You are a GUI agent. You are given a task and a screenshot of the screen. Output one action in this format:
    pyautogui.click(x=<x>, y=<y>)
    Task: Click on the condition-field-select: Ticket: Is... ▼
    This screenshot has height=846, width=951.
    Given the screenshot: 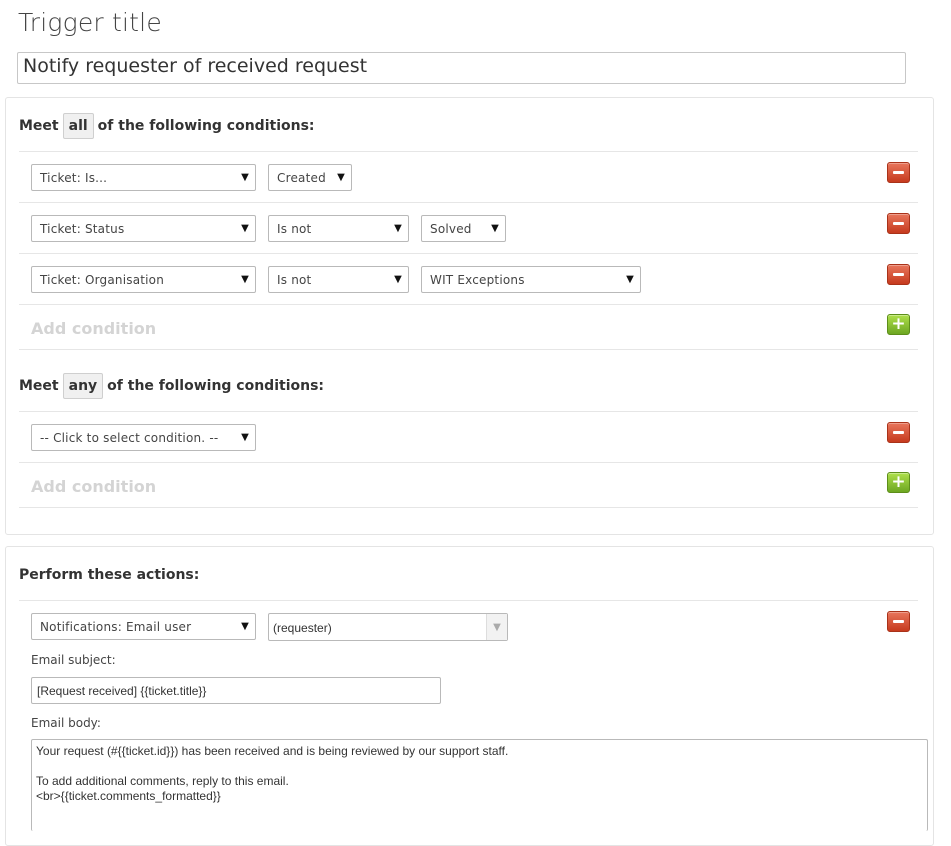 What is the action you would take?
    pyautogui.click(x=143, y=177)
    